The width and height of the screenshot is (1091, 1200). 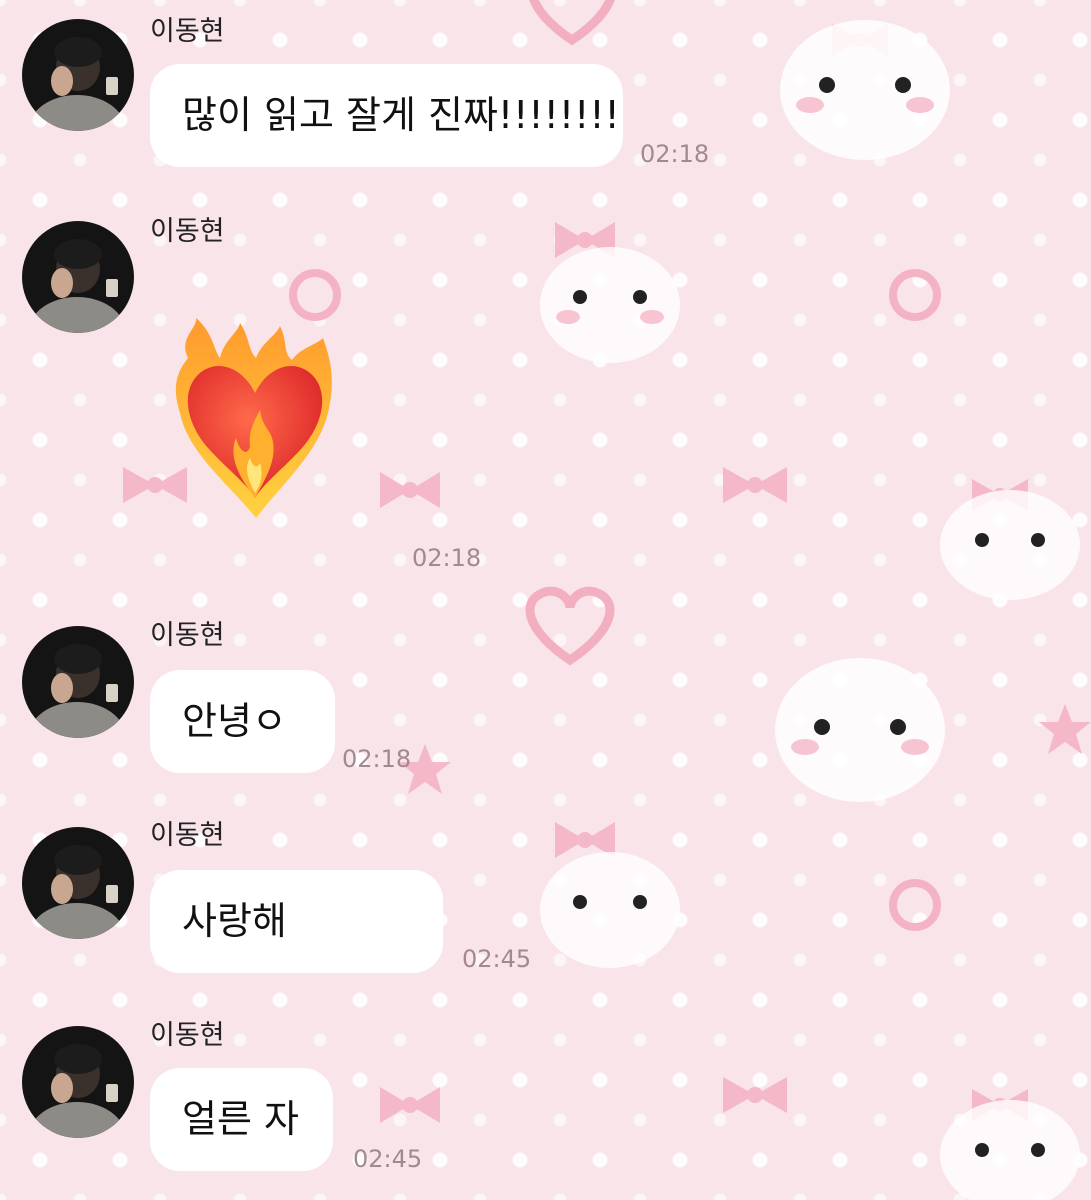 What do you see at coordinates (296, 921) in the screenshot?
I see `message-bubble: 사랑해` at bounding box center [296, 921].